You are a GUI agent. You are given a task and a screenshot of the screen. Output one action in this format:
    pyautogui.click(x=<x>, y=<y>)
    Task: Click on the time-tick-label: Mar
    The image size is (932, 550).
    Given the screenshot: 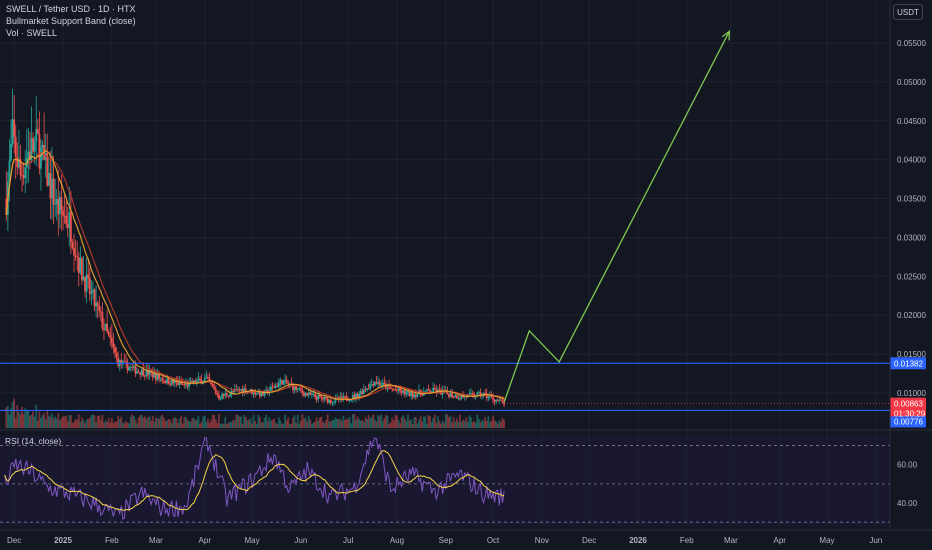 What is the action you would take?
    pyautogui.click(x=156, y=540)
    